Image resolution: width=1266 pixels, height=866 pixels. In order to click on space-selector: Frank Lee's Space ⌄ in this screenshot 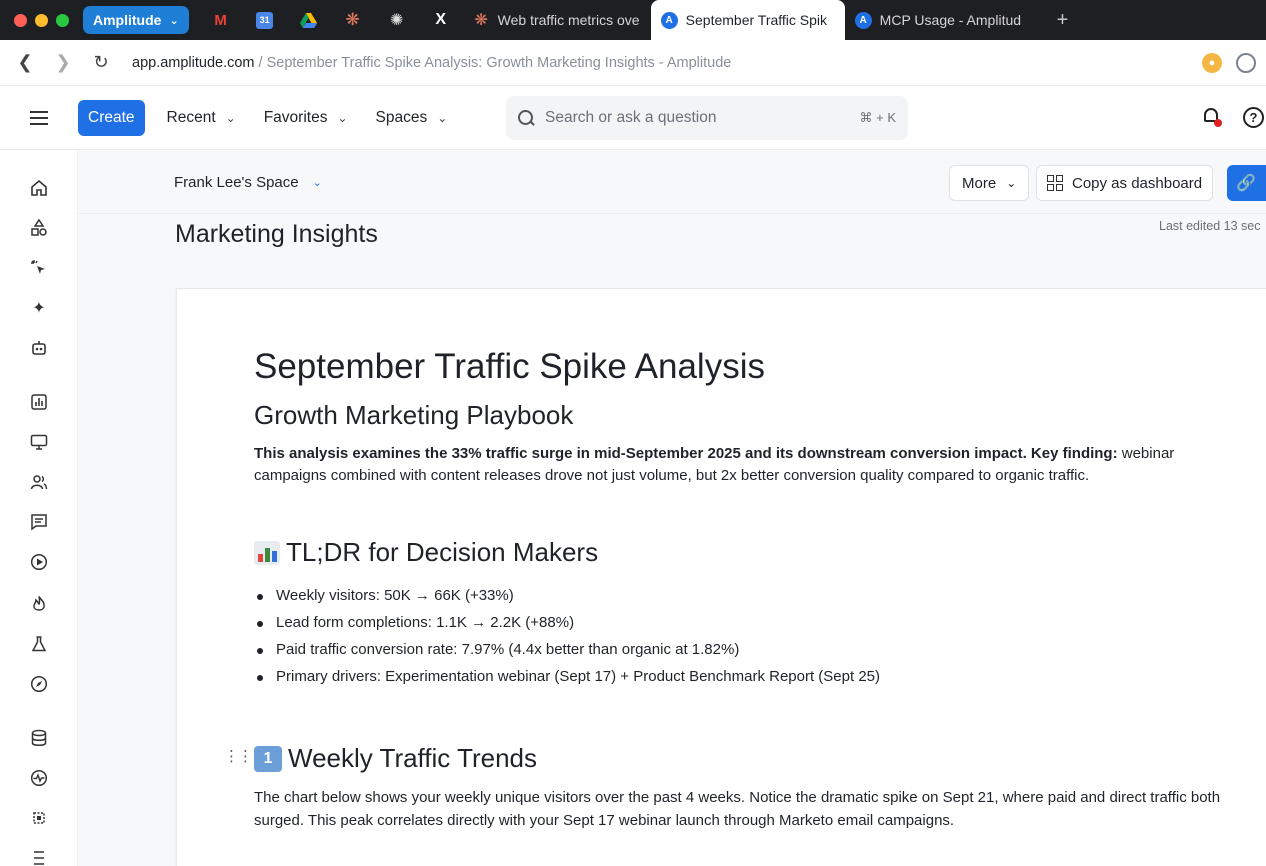, I will do `click(248, 182)`.